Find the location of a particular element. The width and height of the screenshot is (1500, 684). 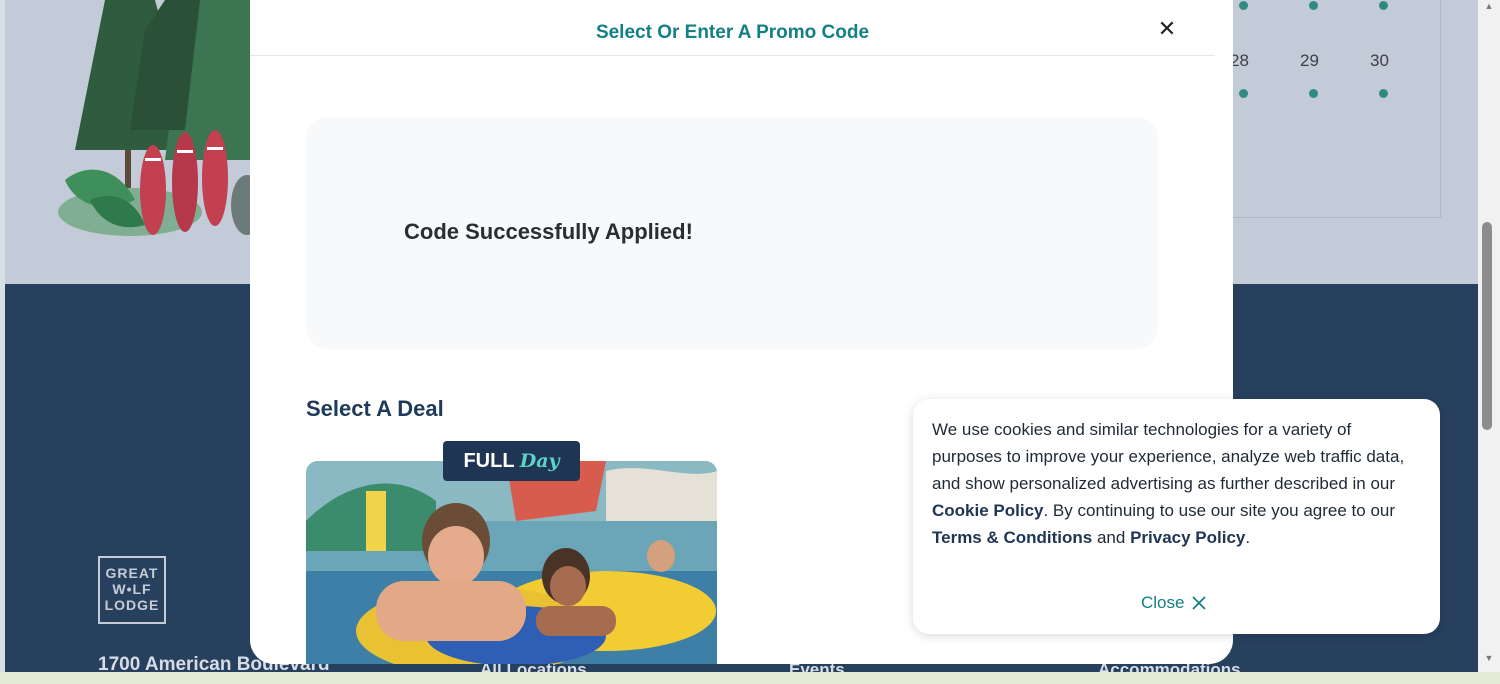

close-icon is located at coordinates (1199, 603).